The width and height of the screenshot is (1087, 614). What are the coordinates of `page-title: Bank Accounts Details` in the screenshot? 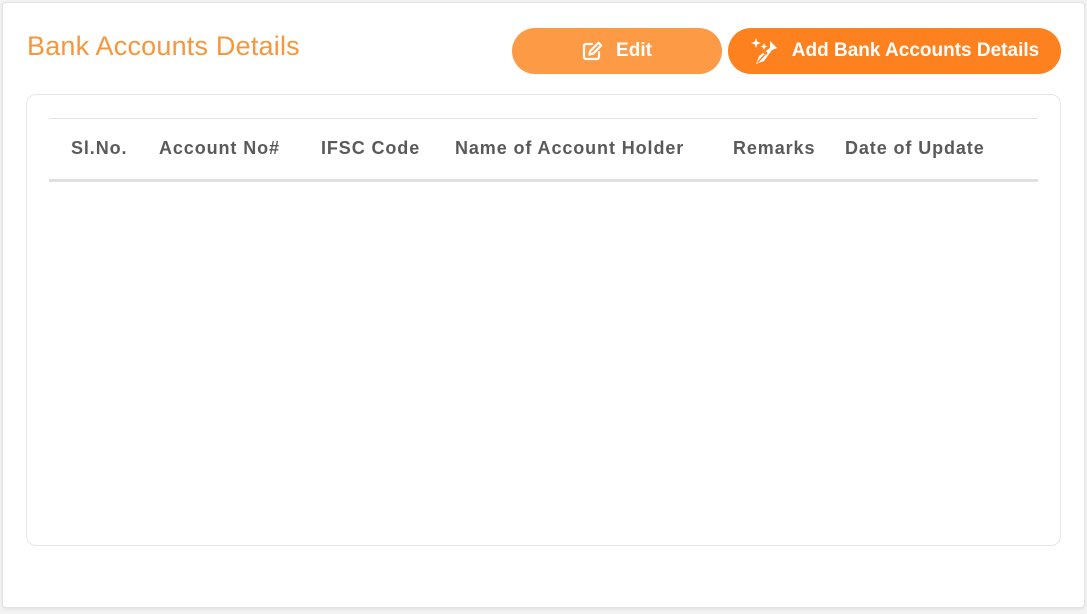 It's located at (163, 46).